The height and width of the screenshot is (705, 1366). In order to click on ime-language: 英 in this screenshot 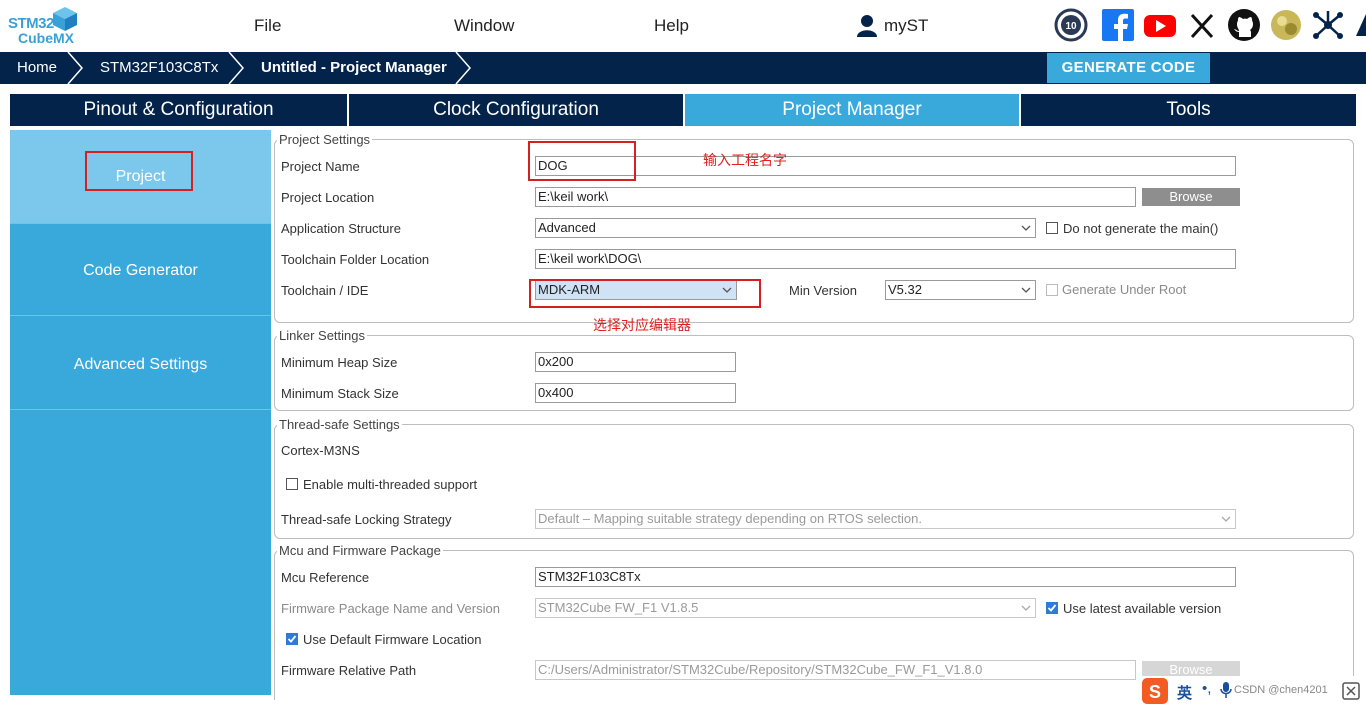, I will do `click(1184, 692)`.